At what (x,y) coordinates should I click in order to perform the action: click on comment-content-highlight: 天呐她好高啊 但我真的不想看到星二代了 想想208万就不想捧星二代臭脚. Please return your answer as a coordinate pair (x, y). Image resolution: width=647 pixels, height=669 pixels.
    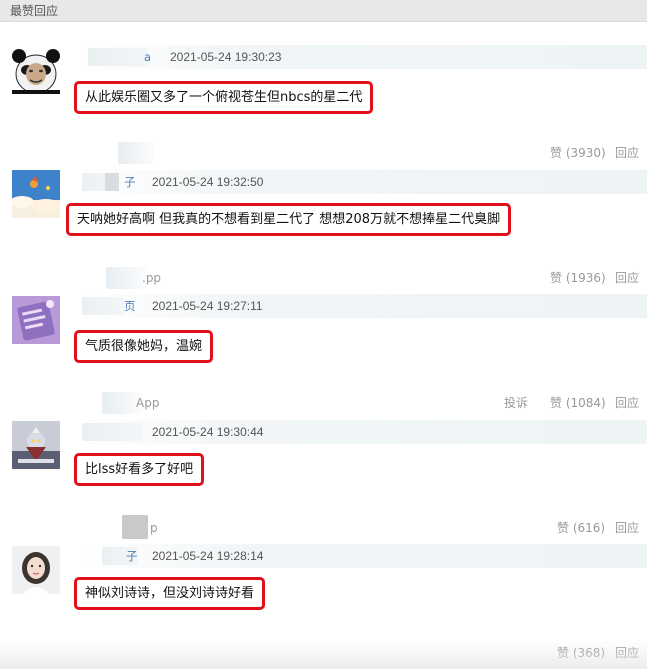
    Looking at the image, I should click on (289, 219).